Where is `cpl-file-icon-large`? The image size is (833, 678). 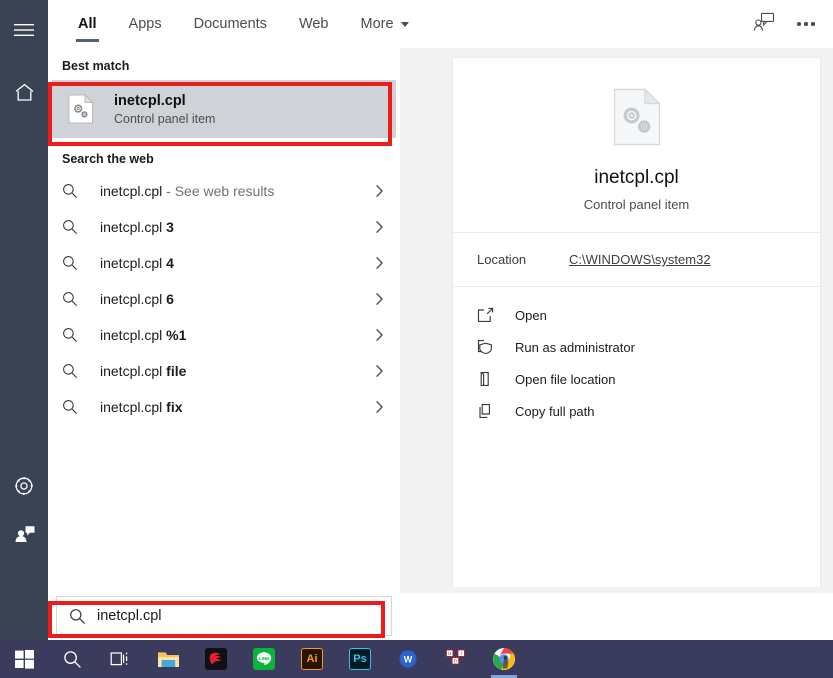 cpl-file-icon-large is located at coordinates (637, 119).